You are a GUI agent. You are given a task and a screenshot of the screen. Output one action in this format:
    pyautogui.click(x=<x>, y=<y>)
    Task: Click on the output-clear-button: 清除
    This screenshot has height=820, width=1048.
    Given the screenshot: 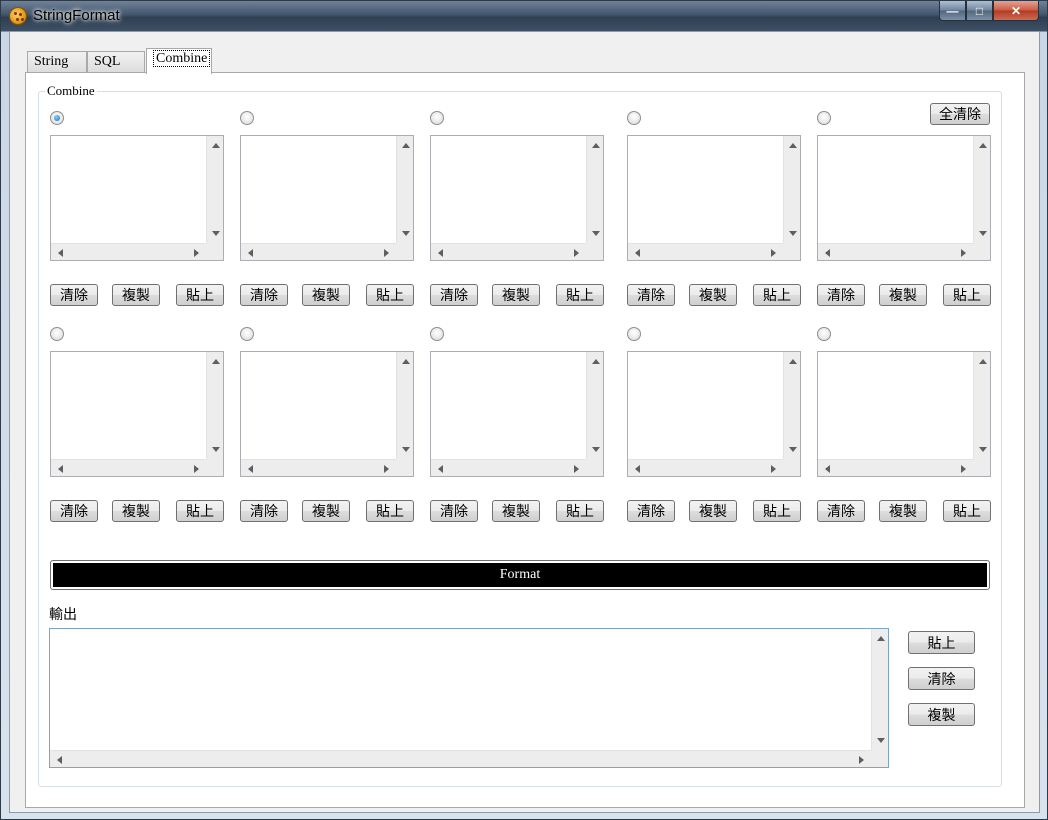 What is the action you would take?
    pyautogui.click(x=941, y=678)
    